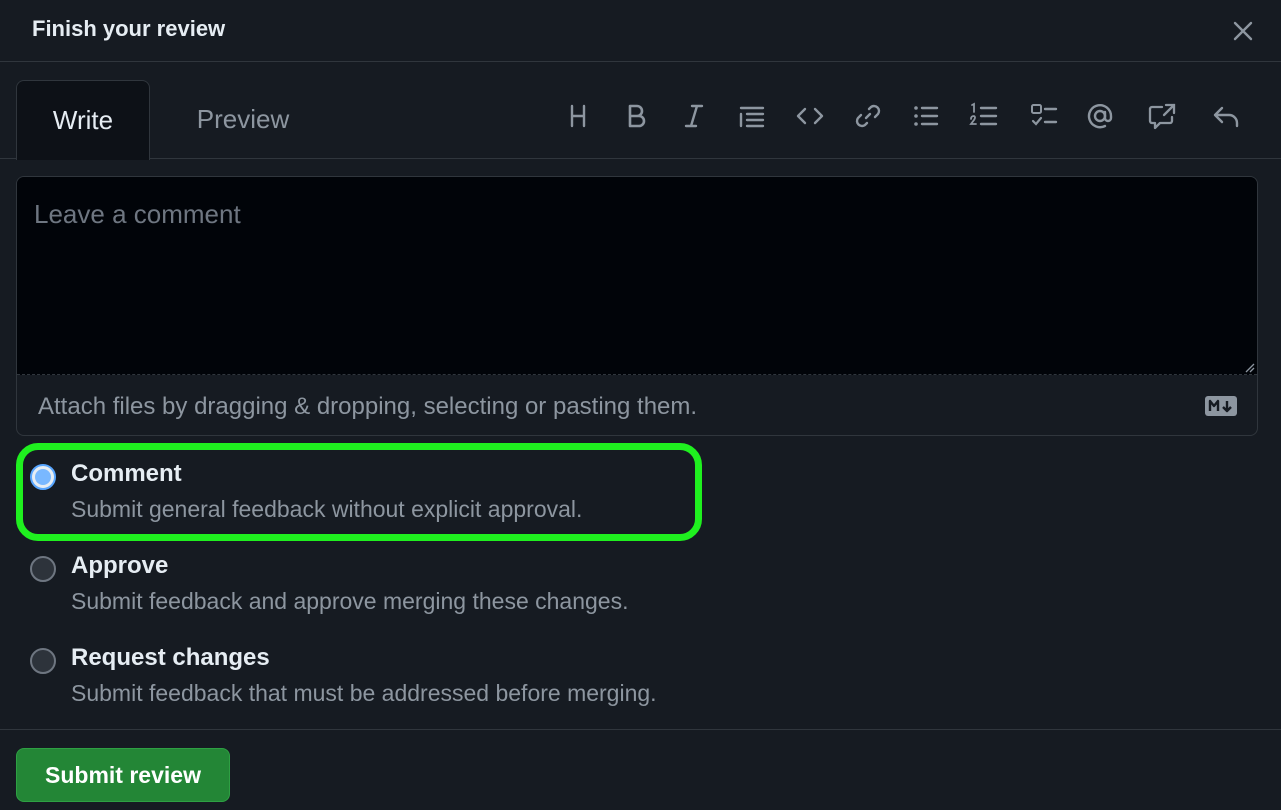 Image resolution: width=1281 pixels, height=810 pixels. I want to click on cross-reference-icon, so click(1162, 116).